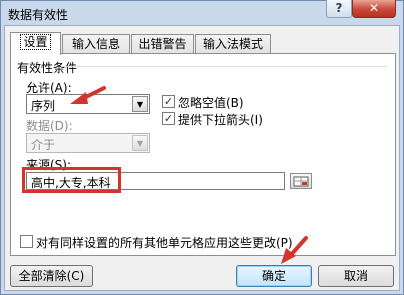  I want to click on apply-to-all-checkbox, so click(26, 241).